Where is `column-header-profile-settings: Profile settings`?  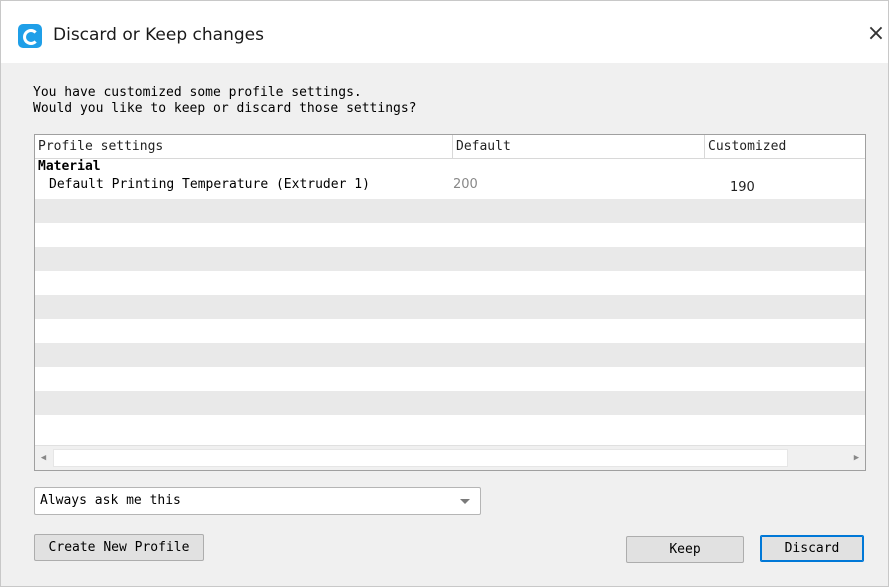 column-header-profile-settings: Profile settings is located at coordinates (244, 147).